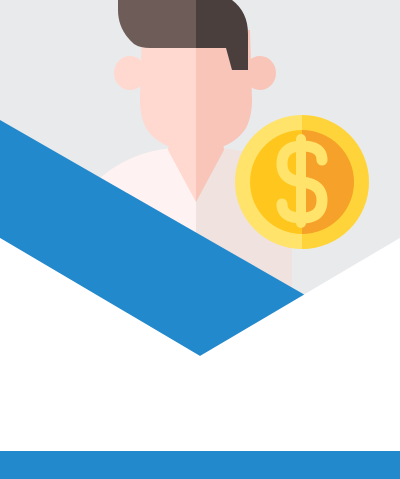  I want to click on dollar-sign, so click(302, 181).